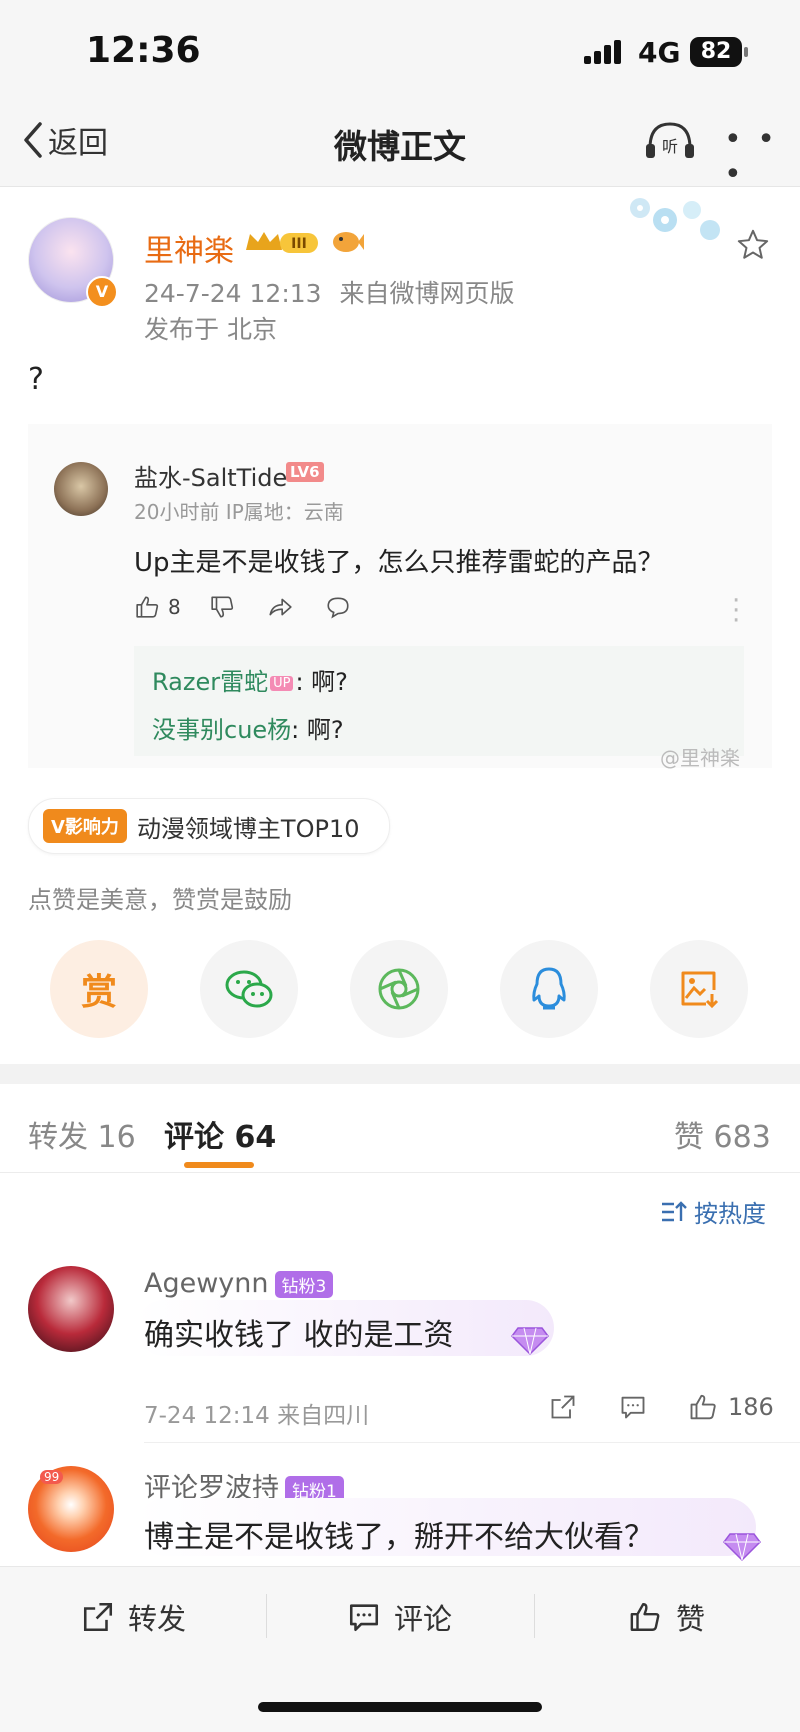 The width and height of the screenshot is (800, 1732). Describe the element at coordinates (347, 242) in the screenshot. I see `fish-badge-icon` at that location.